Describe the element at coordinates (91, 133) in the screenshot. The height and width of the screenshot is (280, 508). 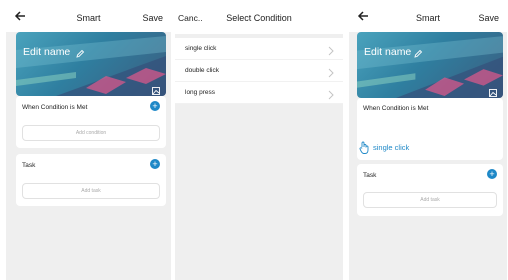
I see `add-condition-button: Add condition` at that location.